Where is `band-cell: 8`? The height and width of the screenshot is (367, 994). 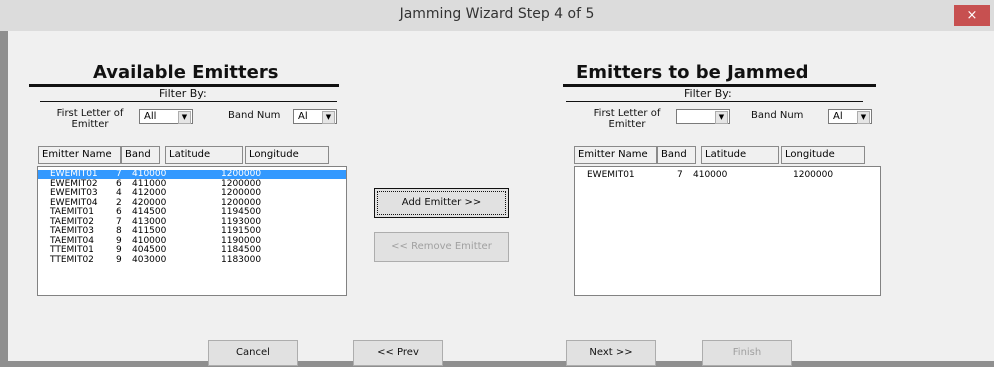 band-cell: 8 is located at coordinates (119, 231).